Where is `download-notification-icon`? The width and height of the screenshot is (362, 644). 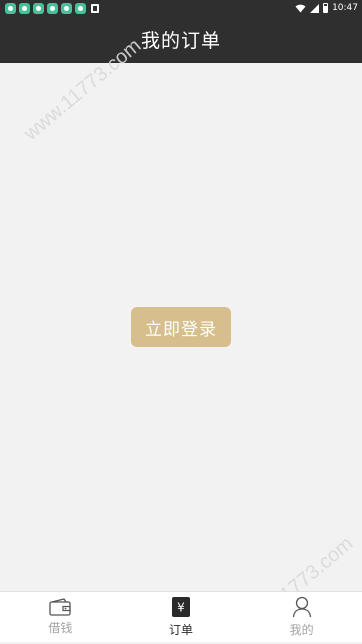
download-notification-icon is located at coordinates (95, 8).